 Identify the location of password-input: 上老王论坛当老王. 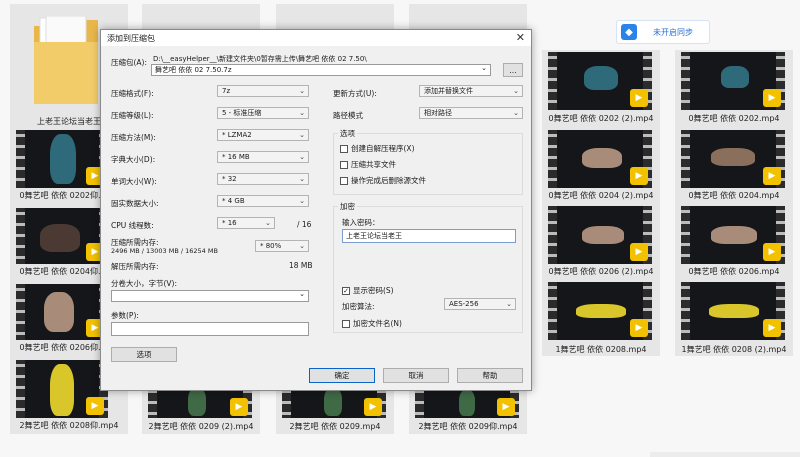
(429, 236).